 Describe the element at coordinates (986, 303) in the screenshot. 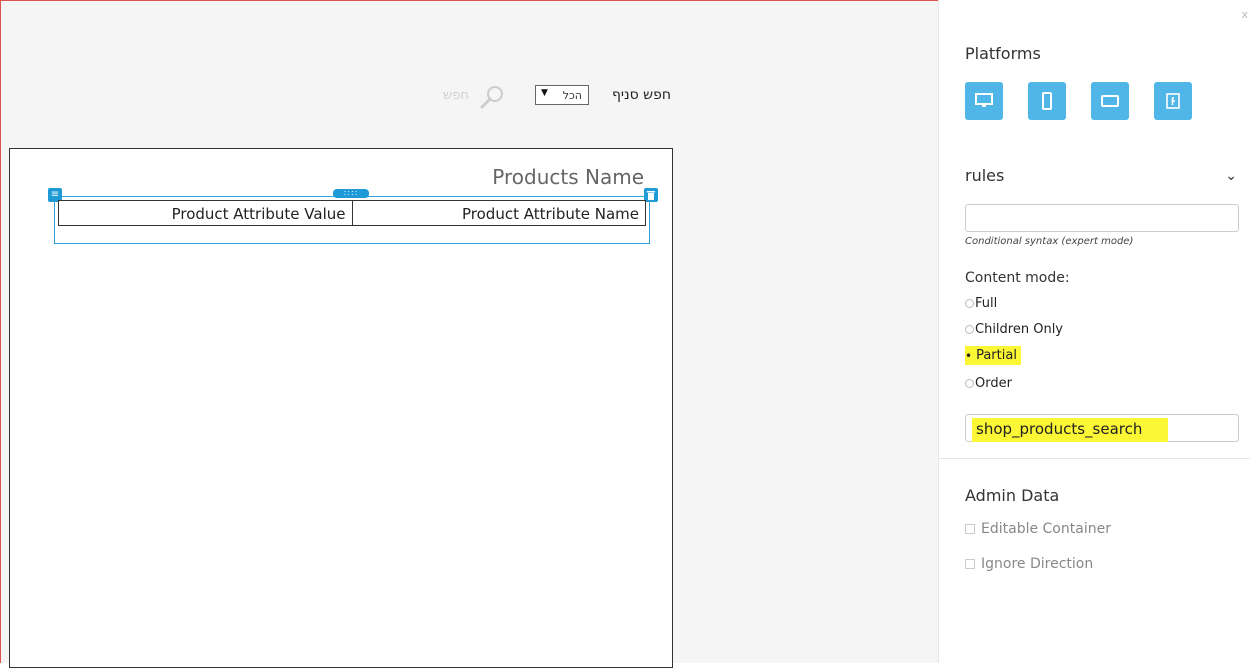

I see `radio-label-full: Full` at that location.